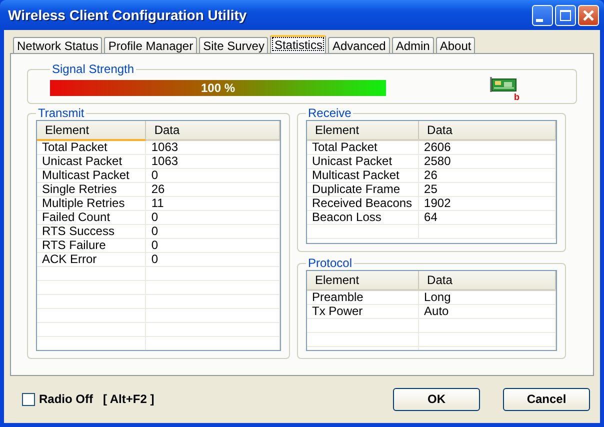 The width and height of the screenshot is (604, 427). I want to click on network-card-icon, so click(504, 85).